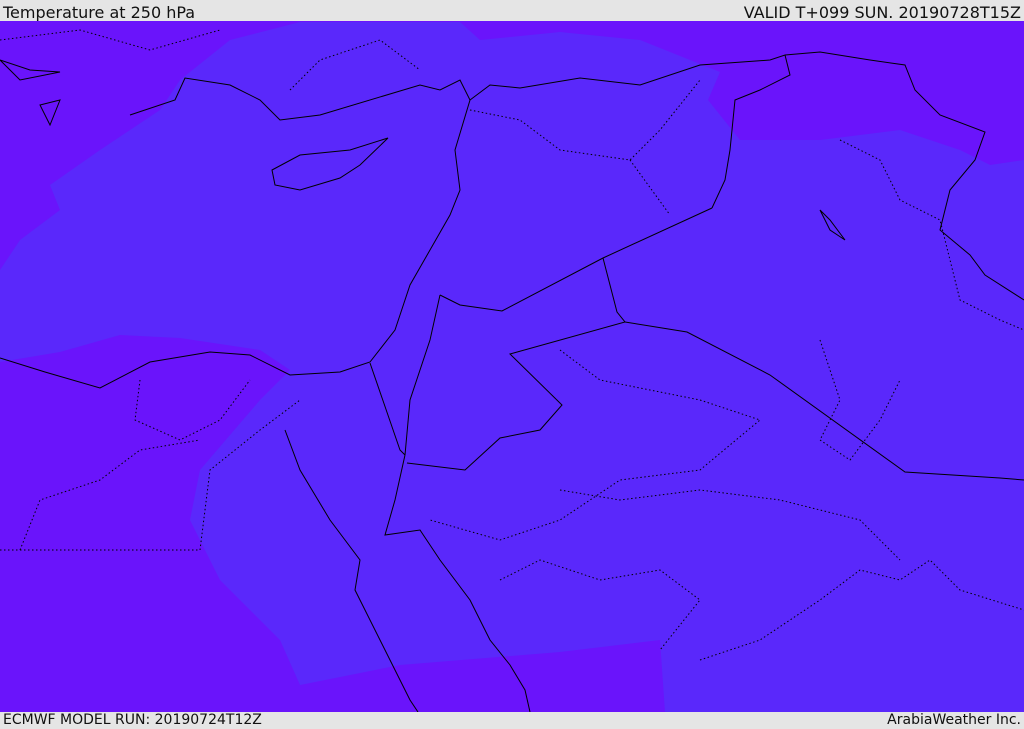 This screenshot has width=1024, height=729. Describe the element at coordinates (882, 12) in the screenshot. I see `valid-time: VALID T+099 SUN. 20190728T15Z` at that location.